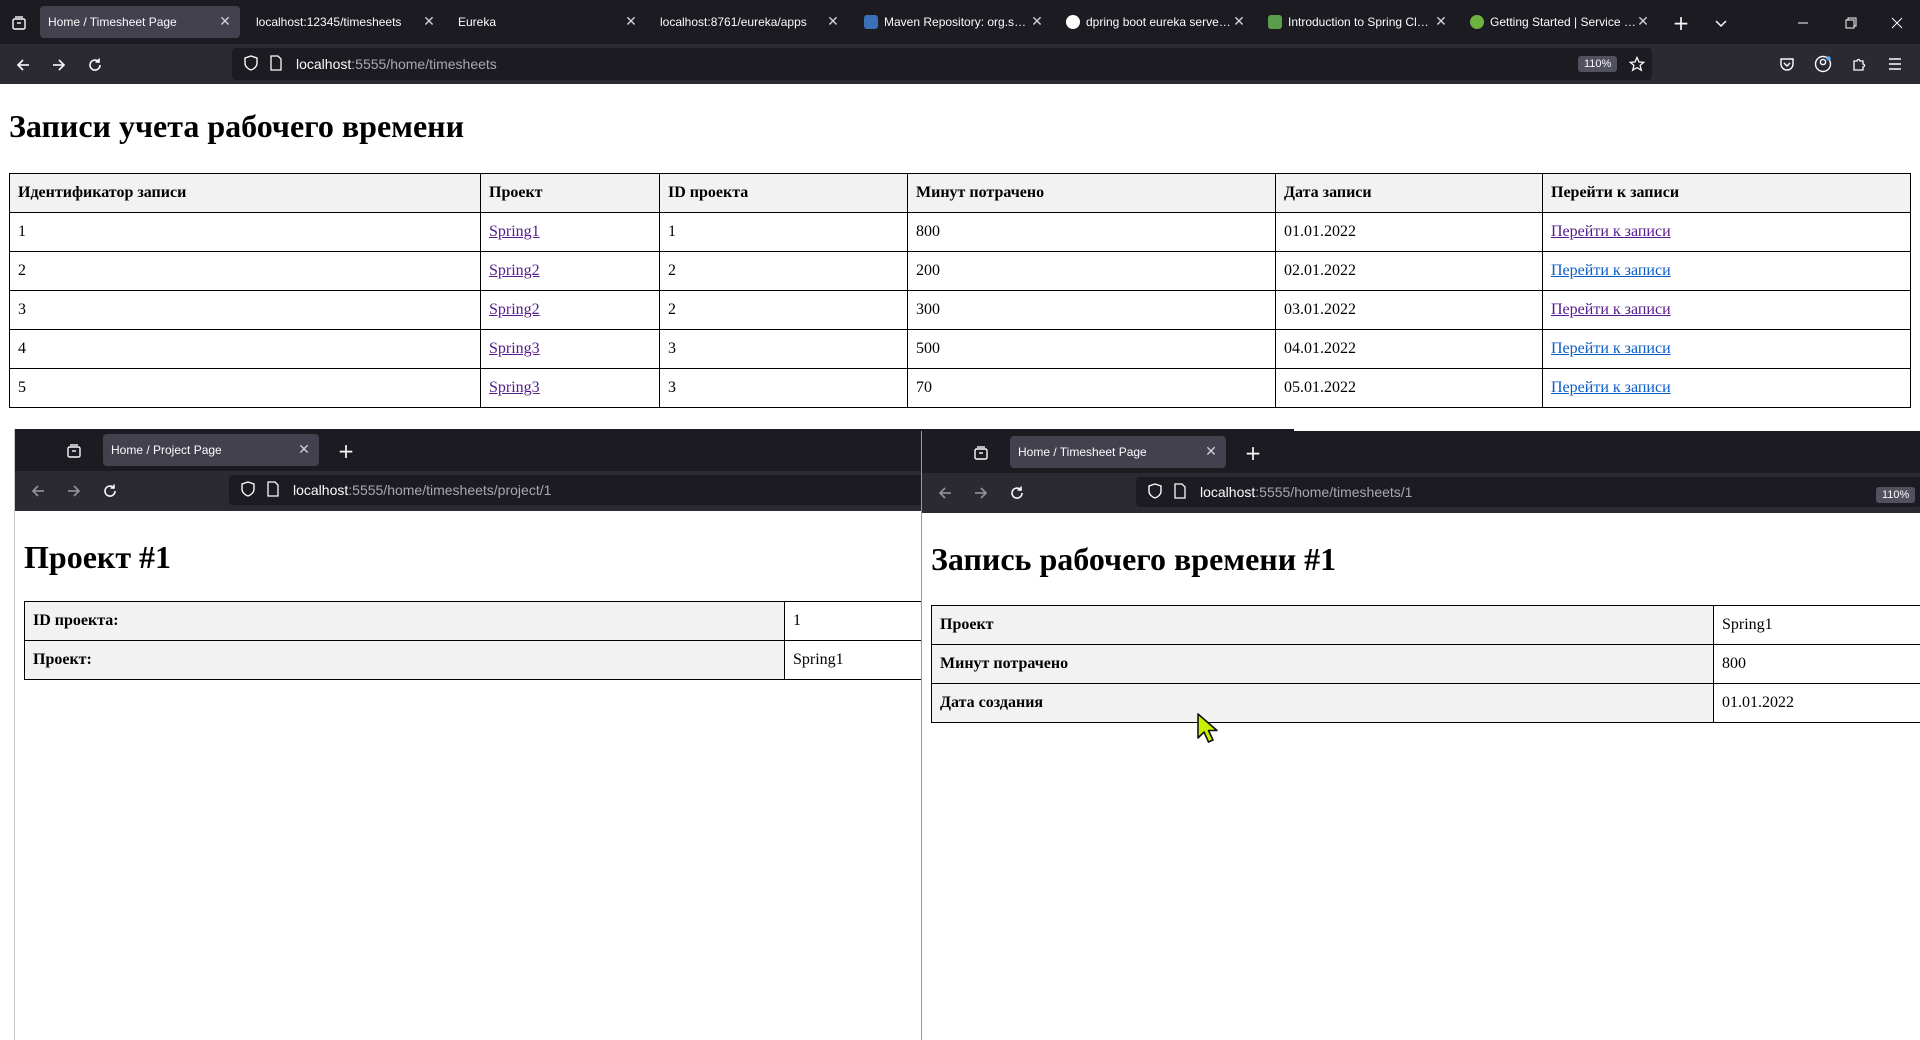  Describe the element at coordinates (1895, 64) in the screenshot. I see `menu-icon` at that location.